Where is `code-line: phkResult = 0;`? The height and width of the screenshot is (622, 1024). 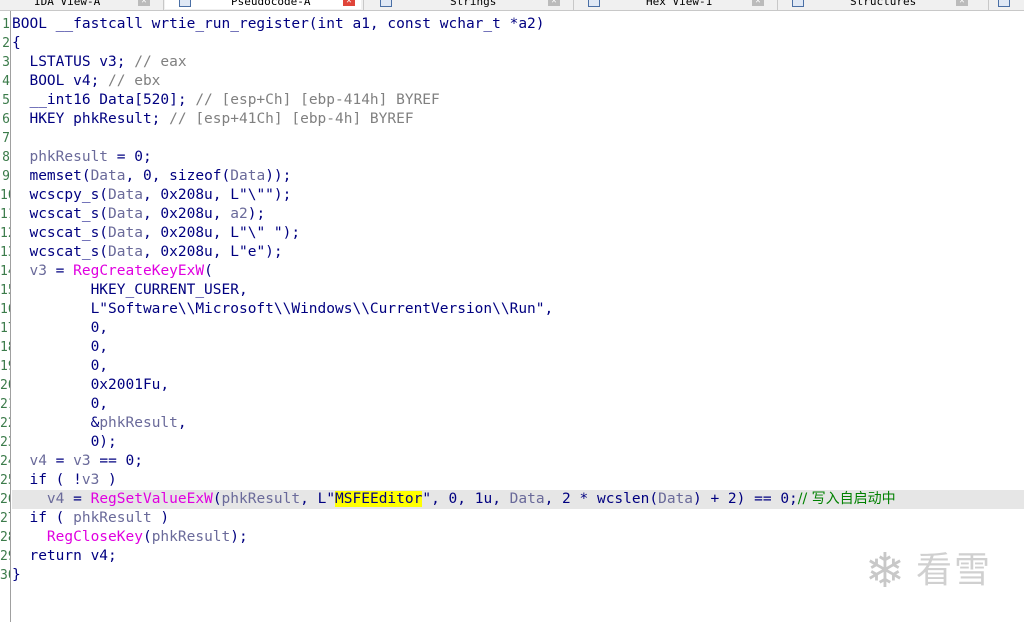 code-line: phkResult = 0; is located at coordinates (518, 157).